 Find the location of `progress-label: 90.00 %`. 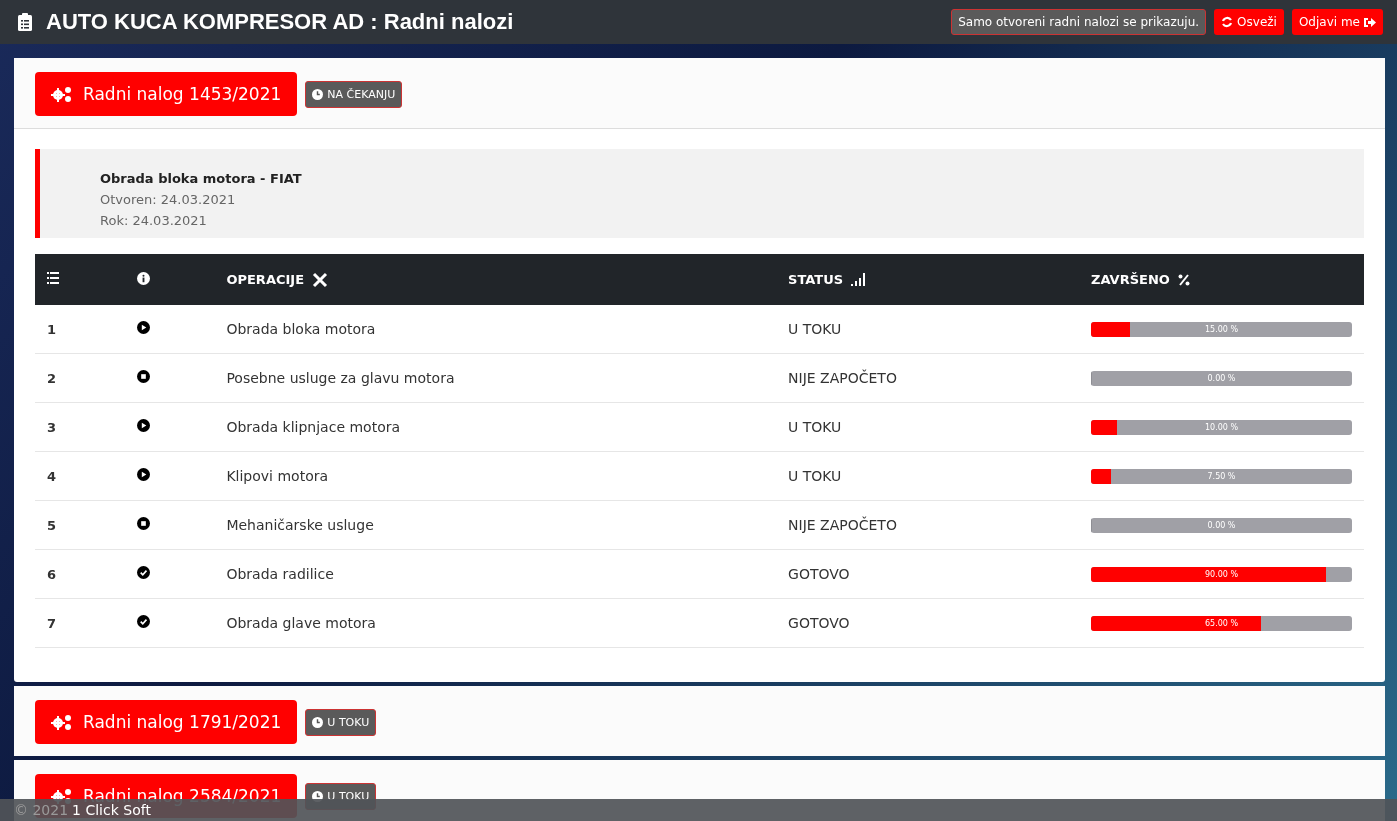

progress-label: 90.00 % is located at coordinates (1221, 574).